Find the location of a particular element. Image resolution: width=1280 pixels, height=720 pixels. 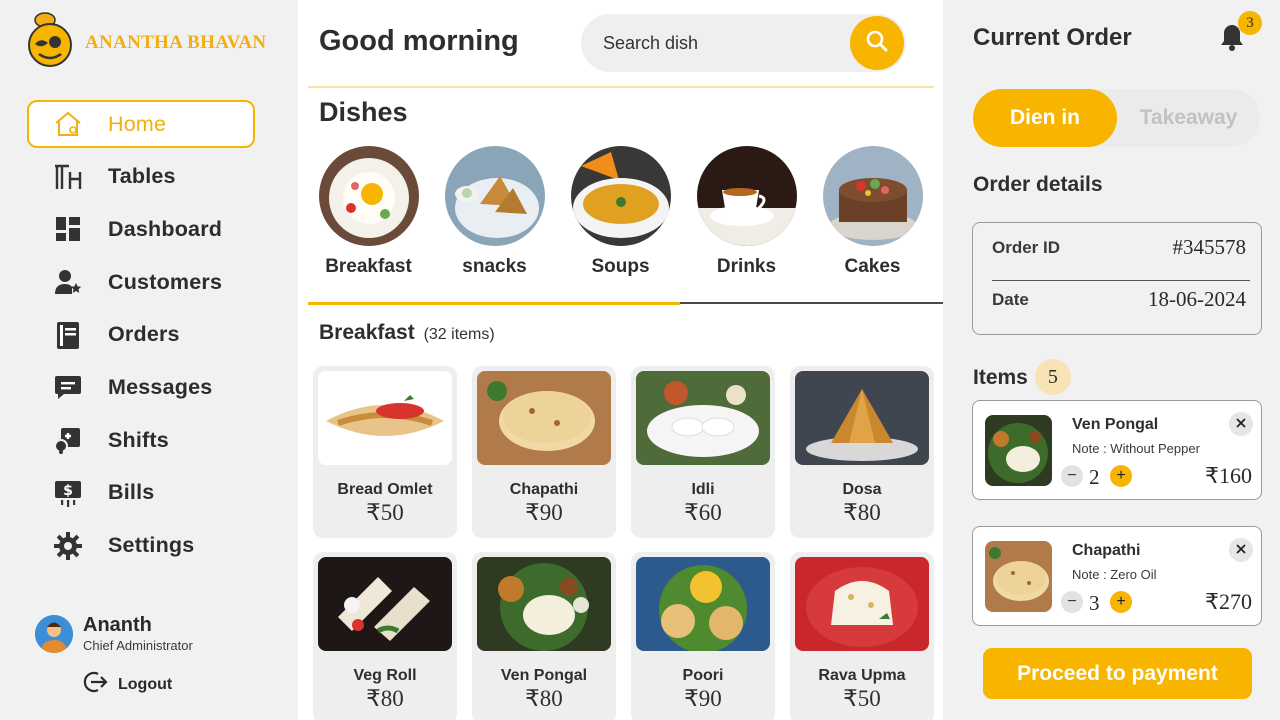

date-label: Date is located at coordinates (1010, 299).